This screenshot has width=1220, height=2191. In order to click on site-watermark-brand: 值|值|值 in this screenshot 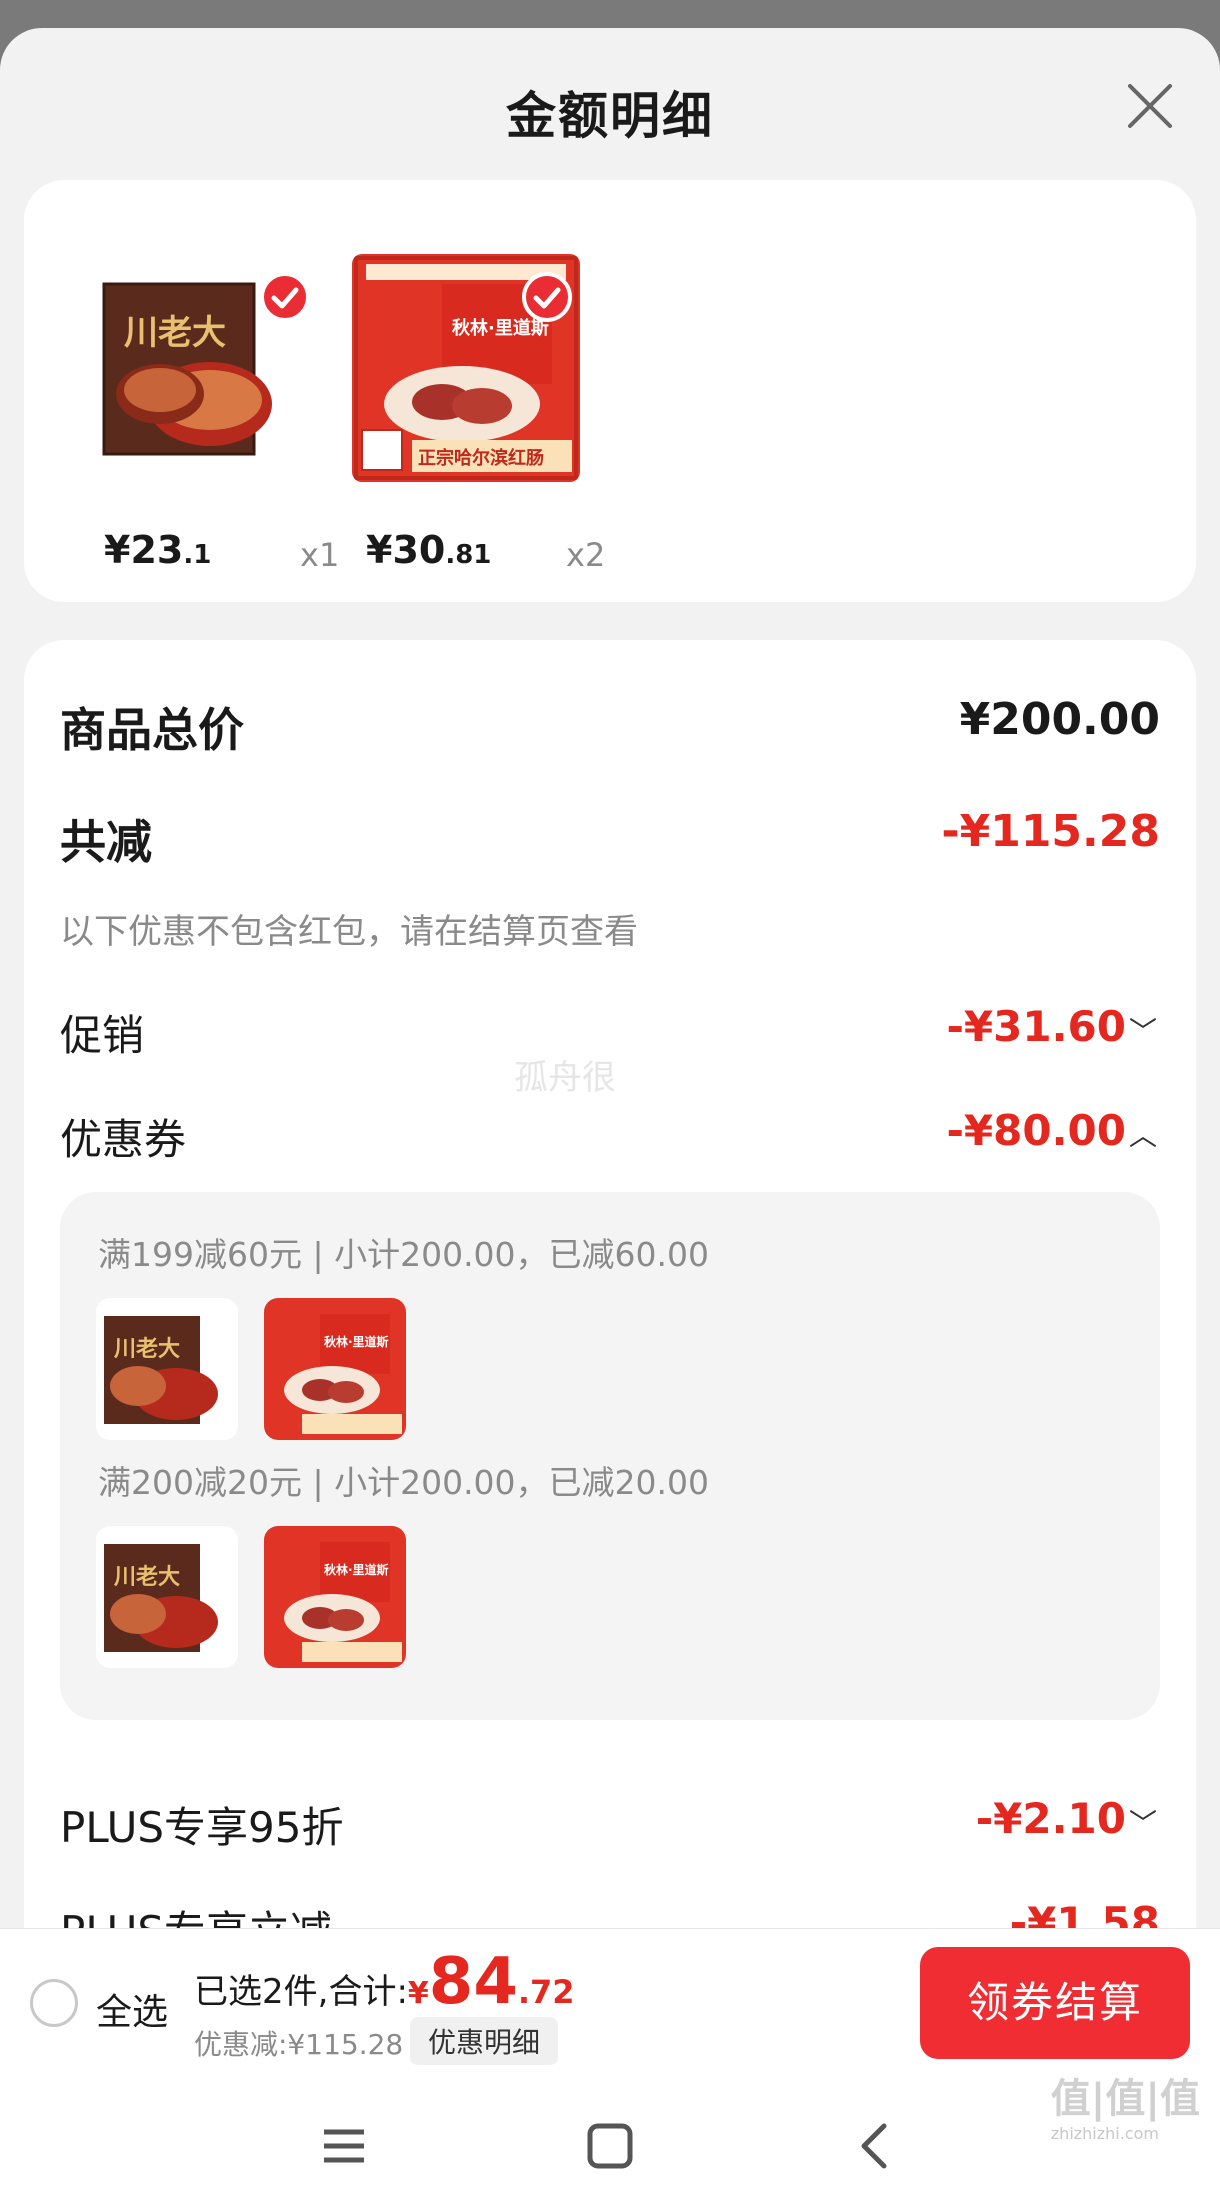, I will do `click(1125, 2099)`.